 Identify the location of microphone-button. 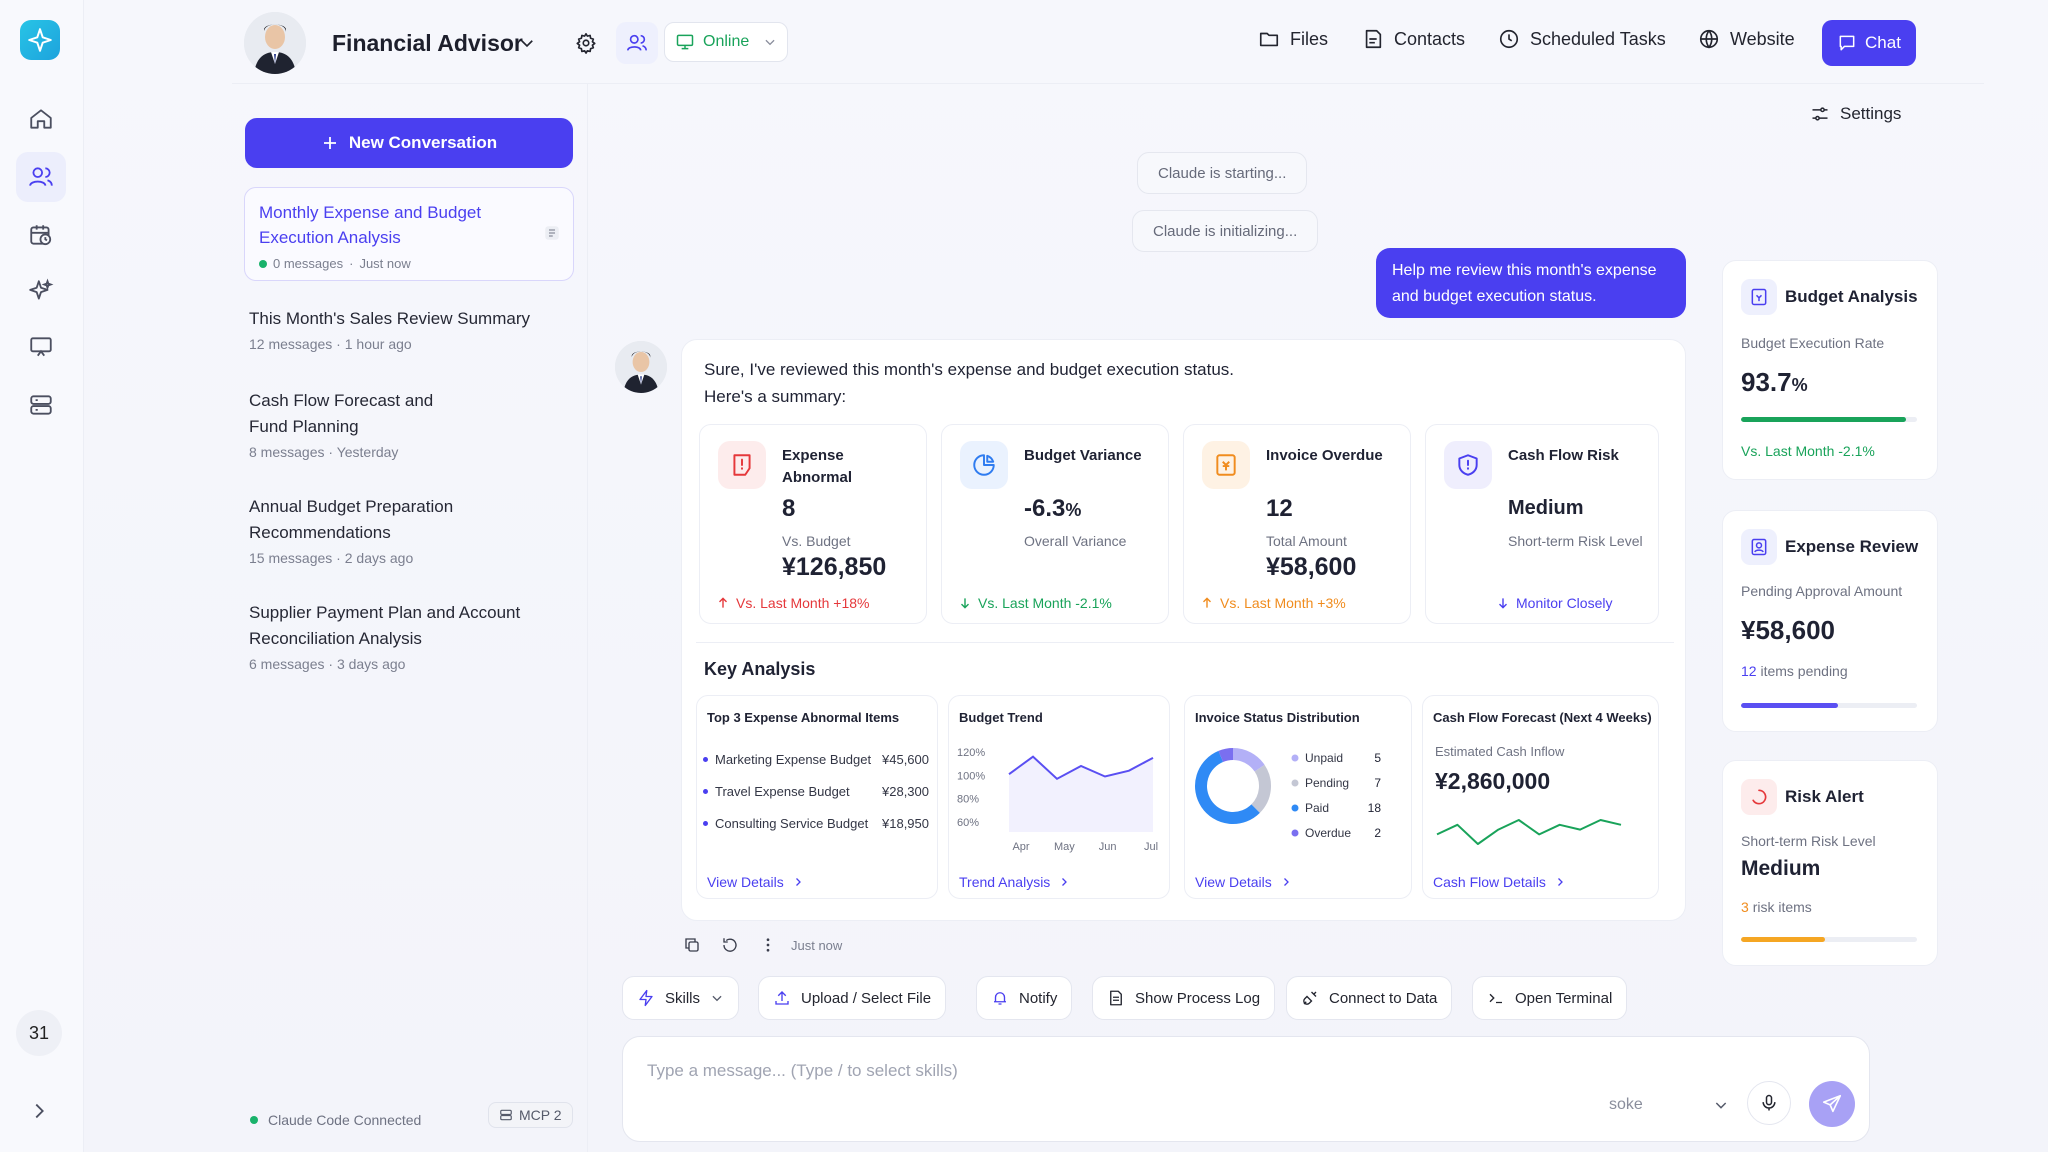
(1769, 1103).